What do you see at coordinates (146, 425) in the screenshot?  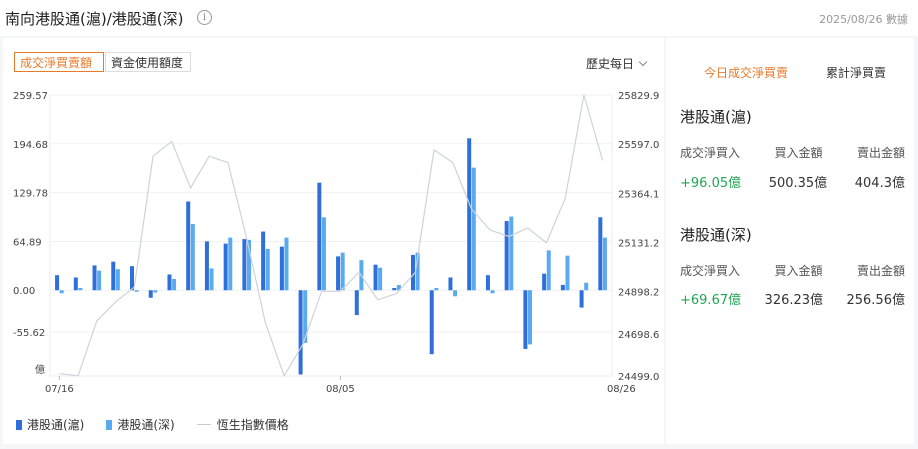 I see `legend-label-sz: 港股通(深)` at bounding box center [146, 425].